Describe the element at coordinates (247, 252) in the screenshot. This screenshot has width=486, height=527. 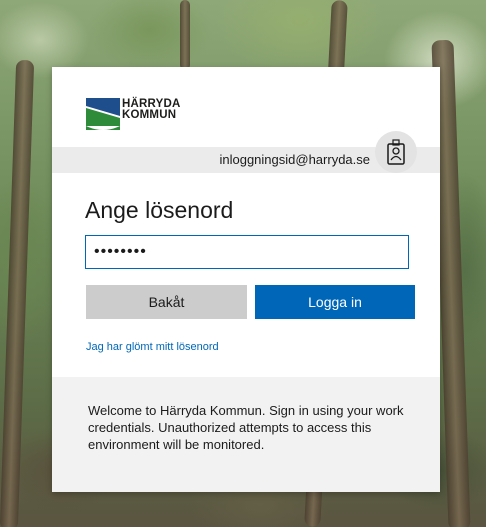
I see `password-input` at that location.